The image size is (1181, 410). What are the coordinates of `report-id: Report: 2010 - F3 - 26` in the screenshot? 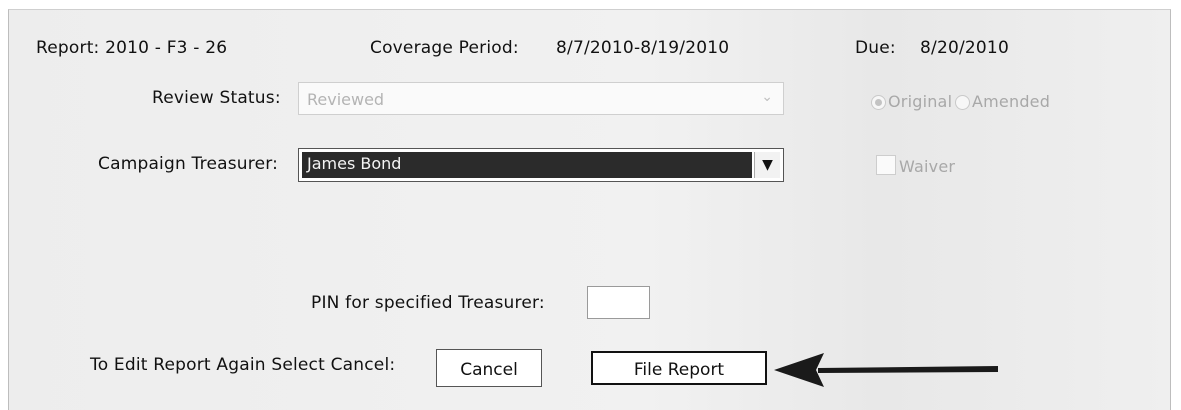 It's located at (132, 48).